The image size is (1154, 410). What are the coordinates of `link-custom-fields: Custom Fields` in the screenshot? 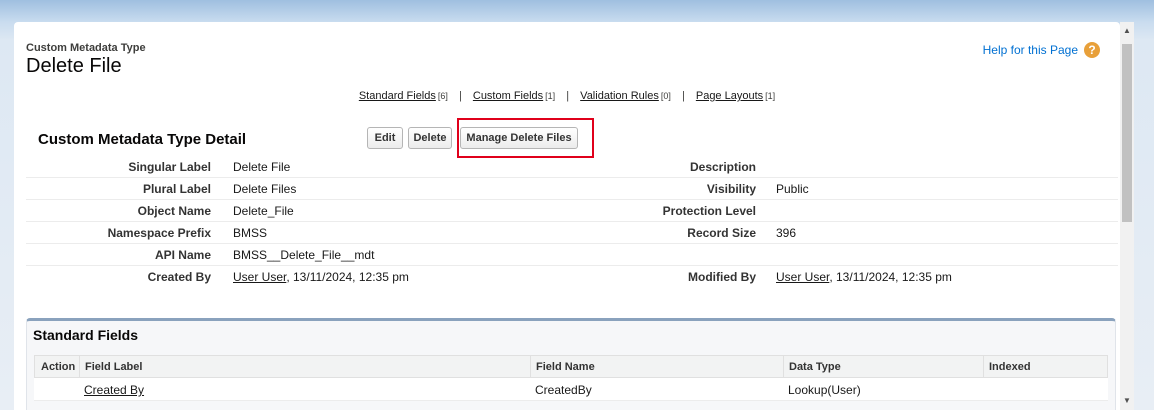 It's located at (508, 96).